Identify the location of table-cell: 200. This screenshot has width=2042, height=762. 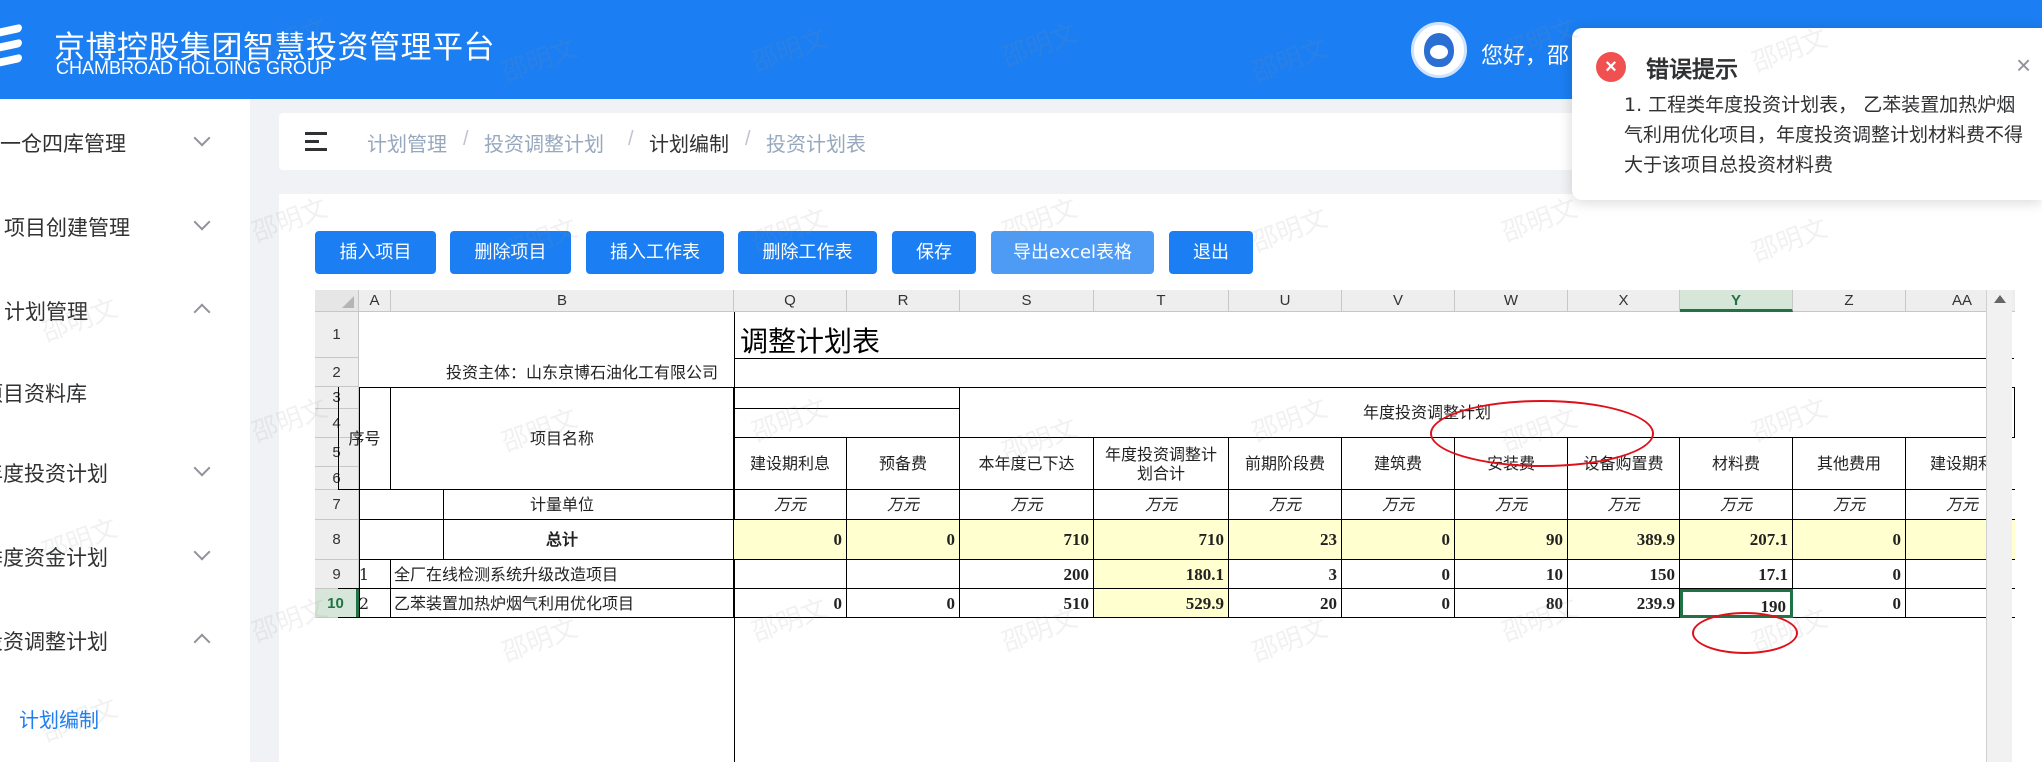
(1027, 574).